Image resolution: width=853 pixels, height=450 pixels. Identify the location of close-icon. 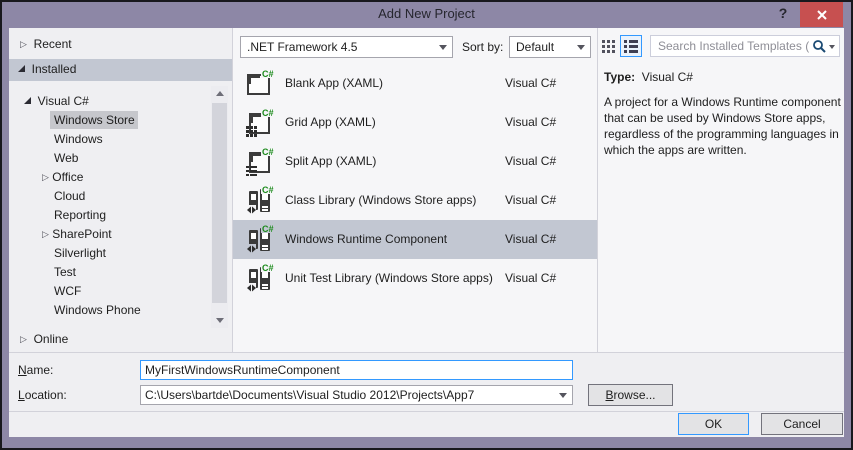
(821, 14).